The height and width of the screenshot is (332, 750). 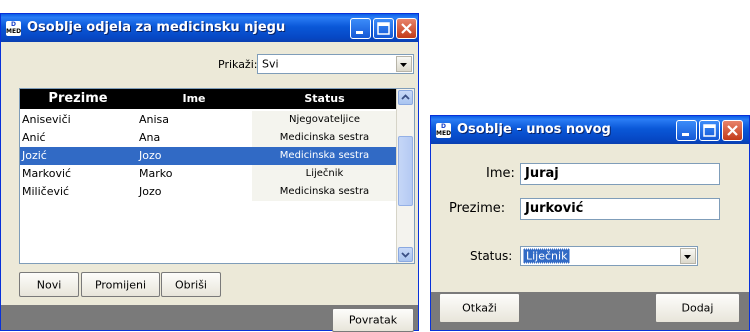 I want to click on delete-button: Obriši, so click(x=191, y=284).